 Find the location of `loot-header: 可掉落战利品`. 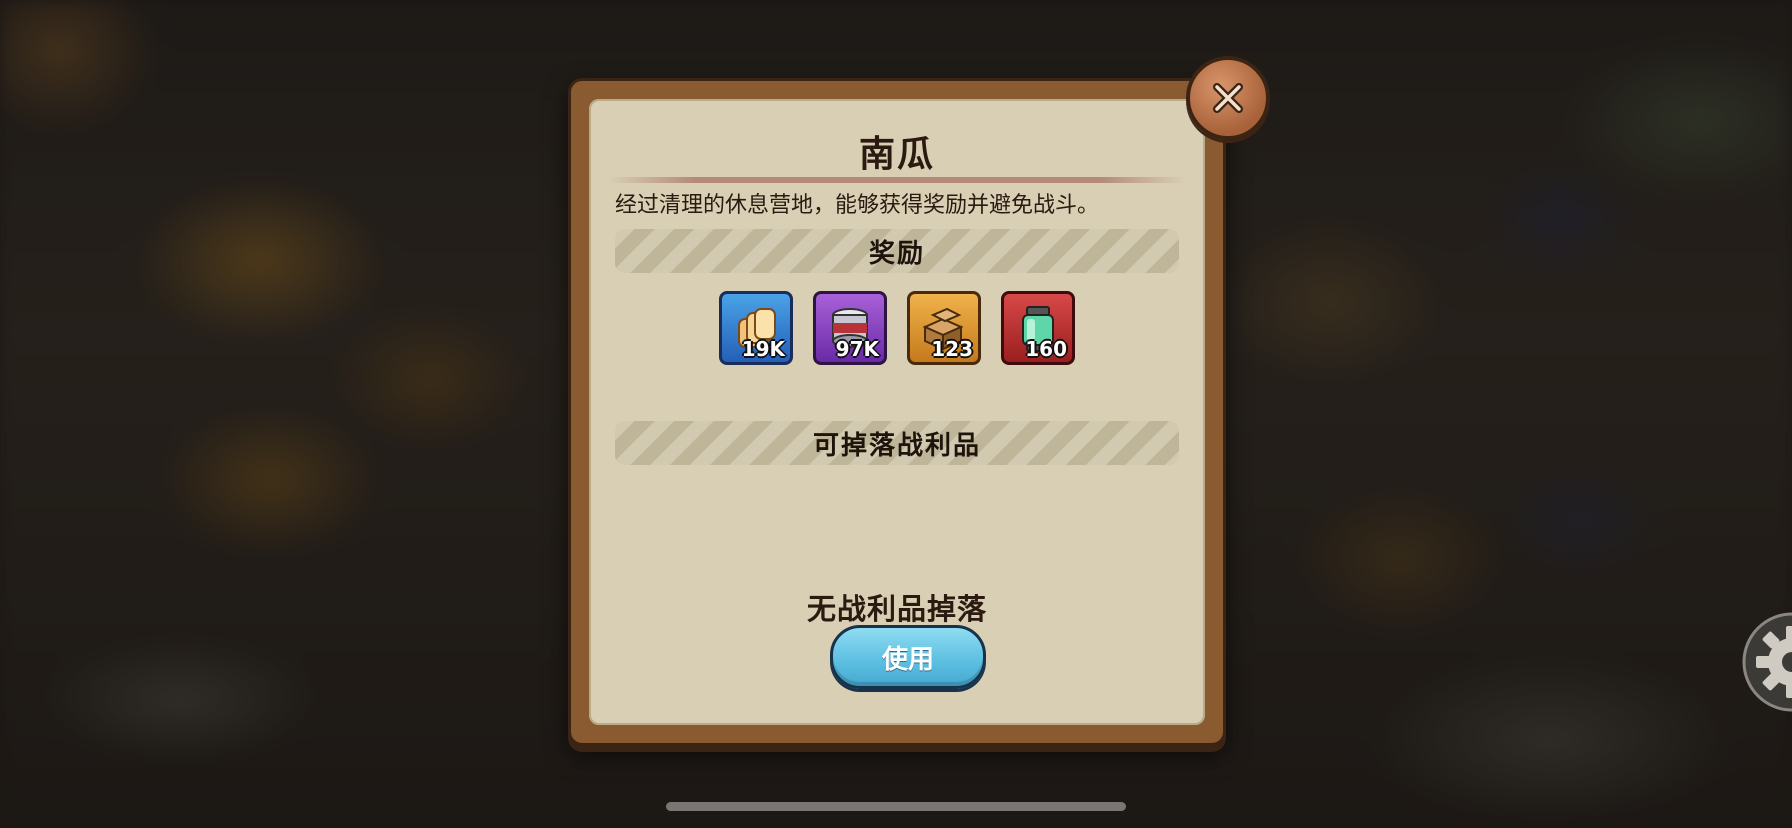

loot-header: 可掉落战利品 is located at coordinates (897, 443).